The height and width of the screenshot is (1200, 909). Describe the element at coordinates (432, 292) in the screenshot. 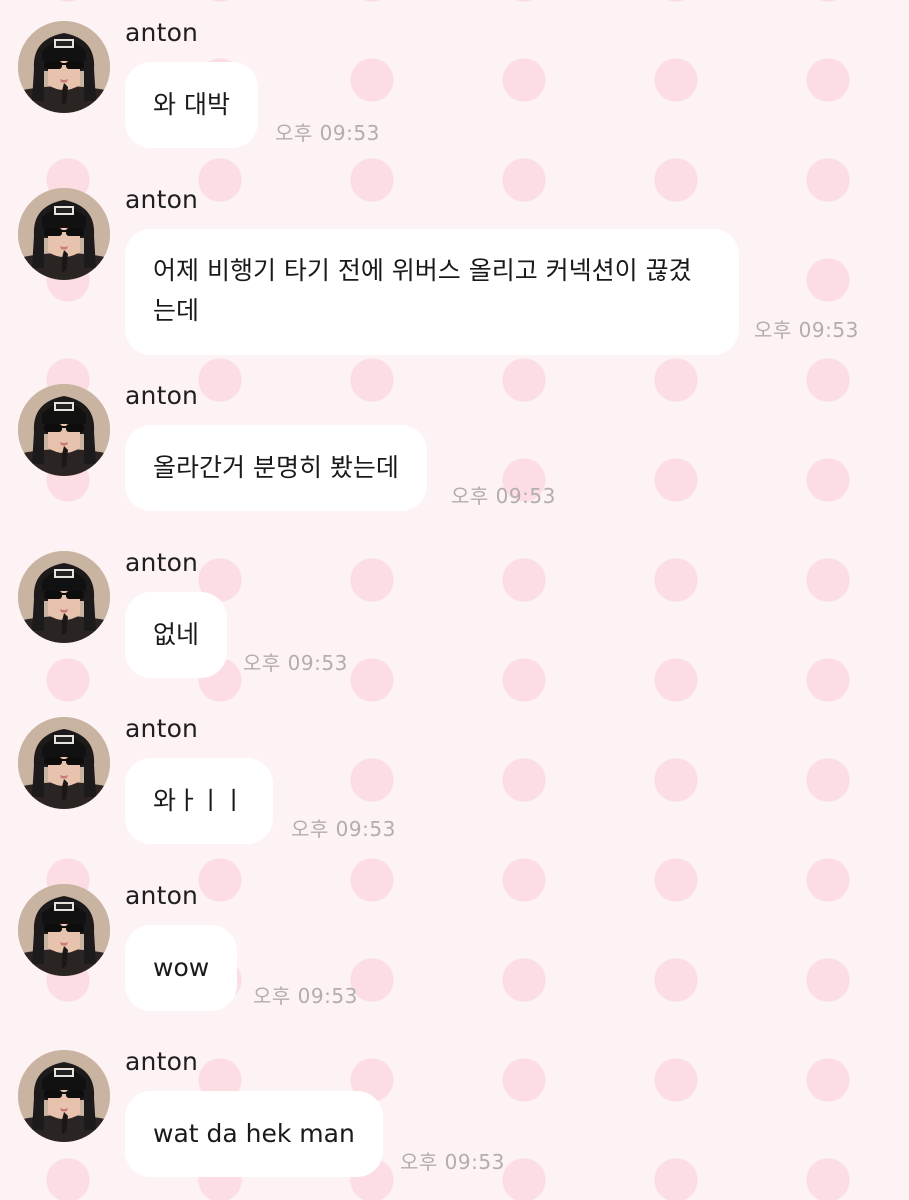

I see `message-bubble: 어제 비행기 타기 전에 위버스 올리고 커넥션이 끊겼는데` at that location.